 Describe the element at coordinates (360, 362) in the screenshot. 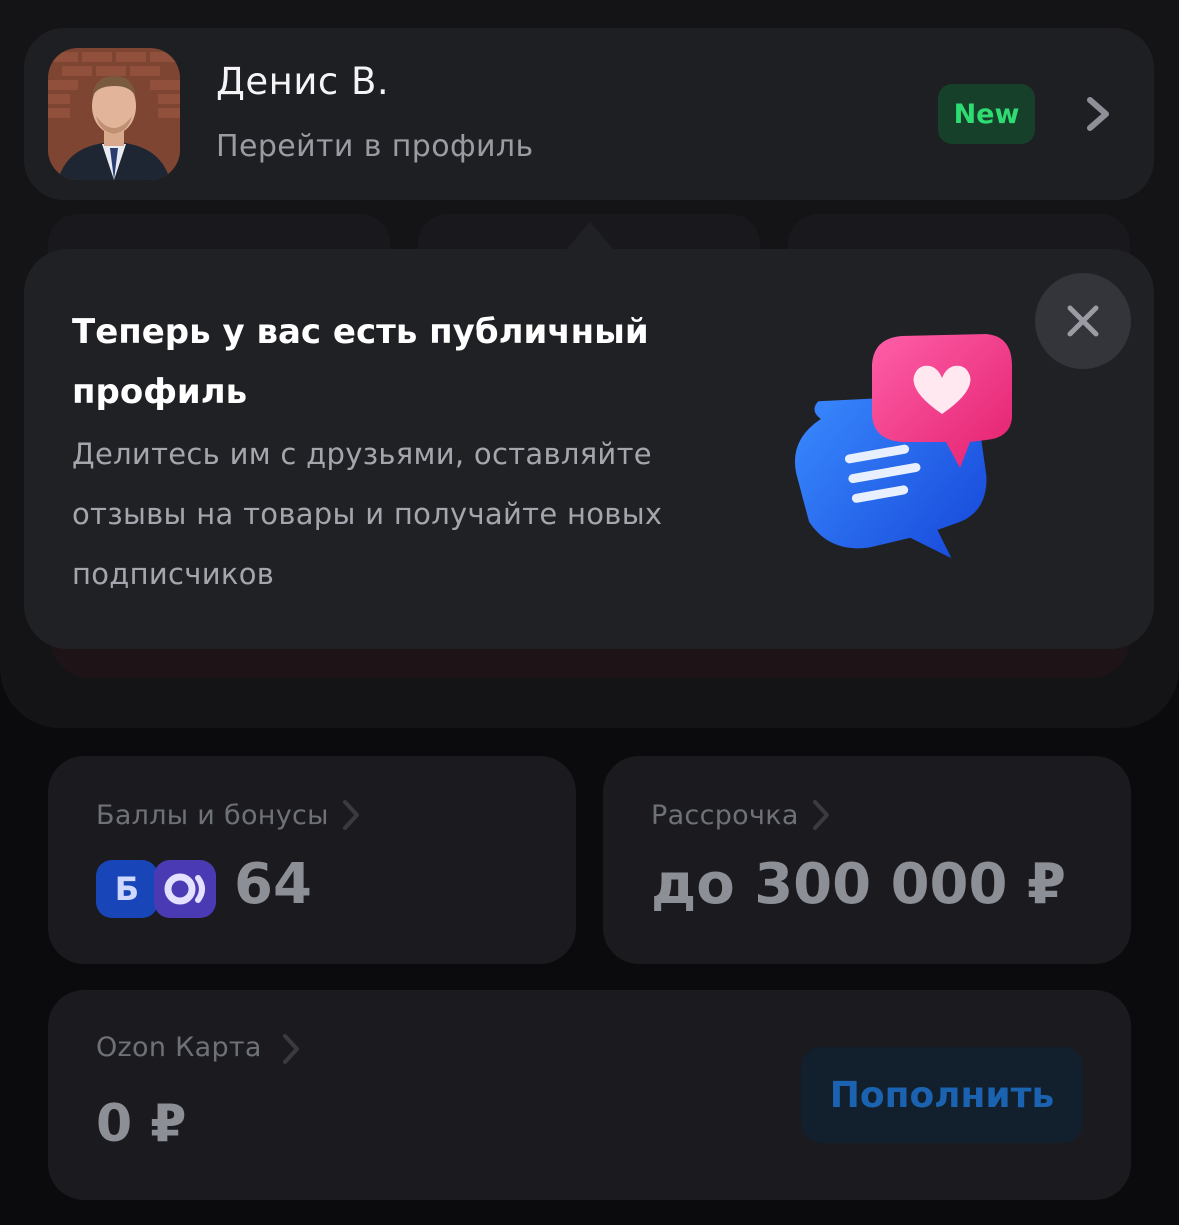

I see `popover-title: Теперь у вас есть публичный профиль` at that location.